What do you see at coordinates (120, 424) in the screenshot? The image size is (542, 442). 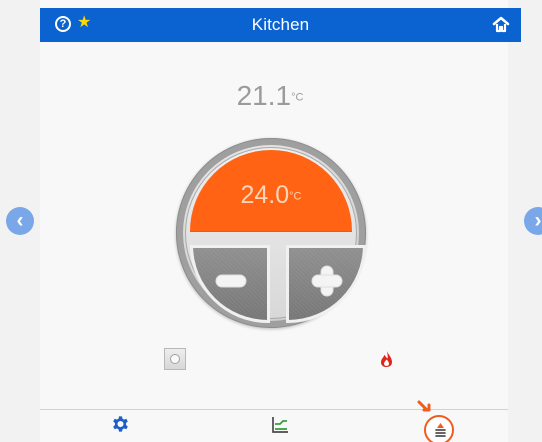 I see `gear-icon` at bounding box center [120, 424].